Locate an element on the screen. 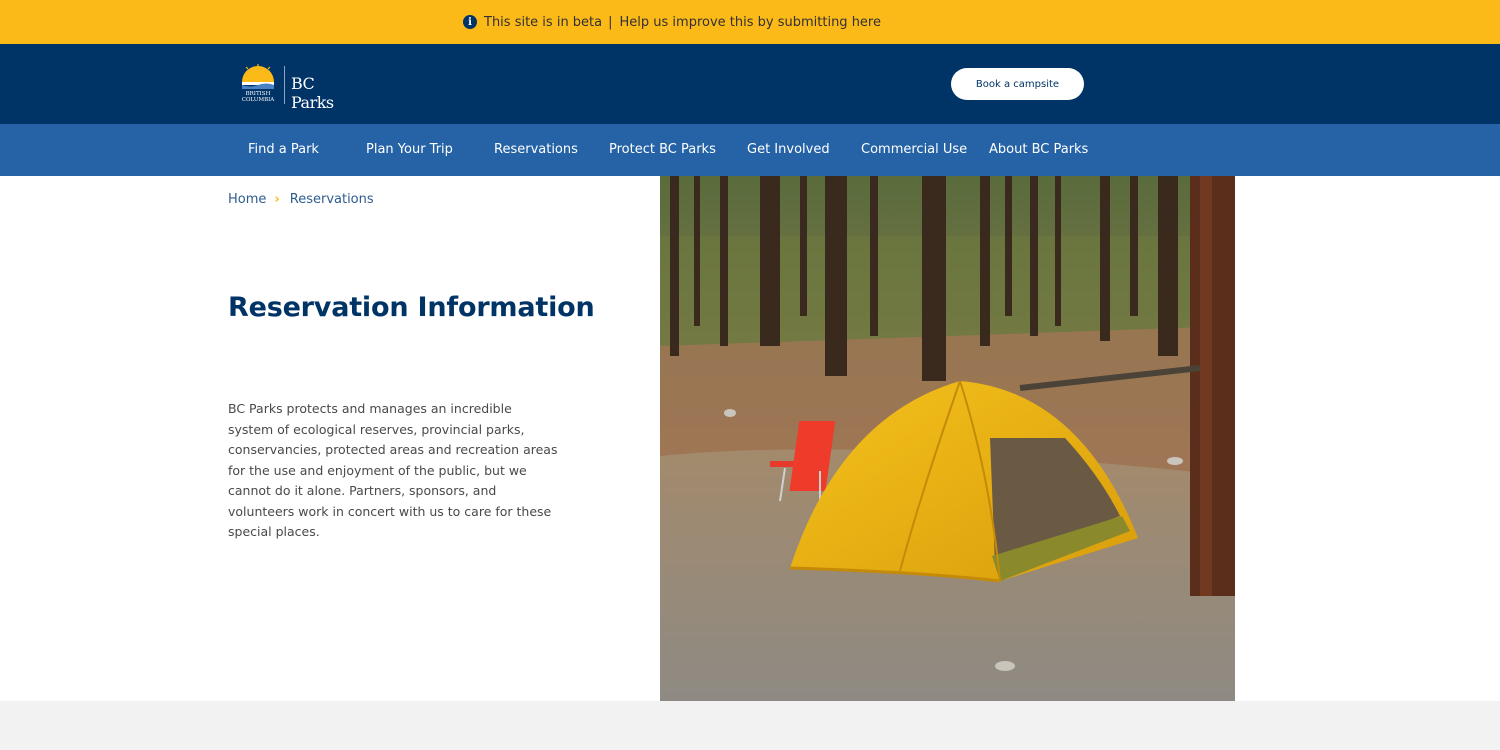 This screenshot has height=750, width=1500. breadcrumb: Home › Reservations is located at coordinates (301, 199).